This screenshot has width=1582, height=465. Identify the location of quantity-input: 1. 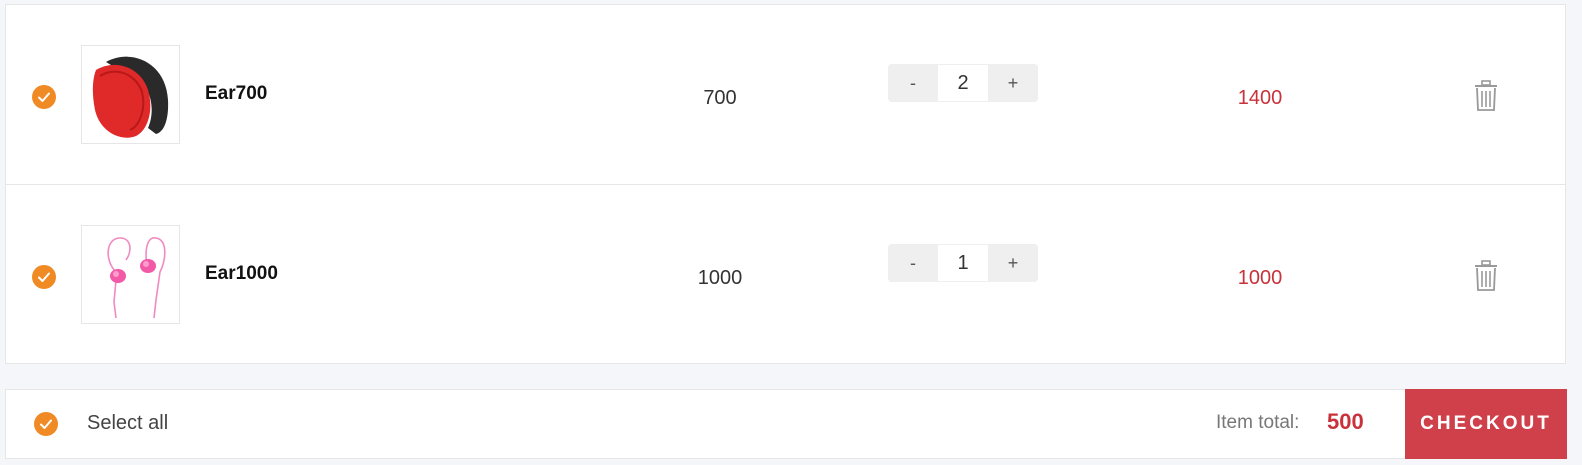
(963, 263).